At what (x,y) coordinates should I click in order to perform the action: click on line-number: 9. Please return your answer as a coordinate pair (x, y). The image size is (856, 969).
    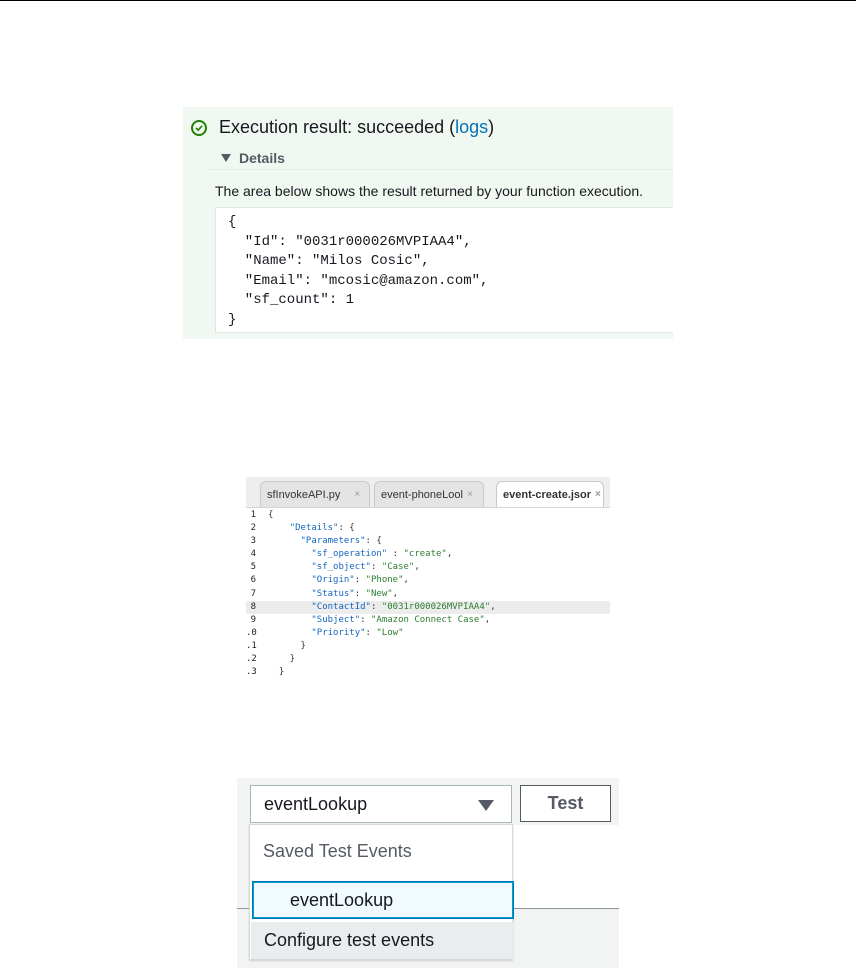
    Looking at the image, I should click on (253, 619).